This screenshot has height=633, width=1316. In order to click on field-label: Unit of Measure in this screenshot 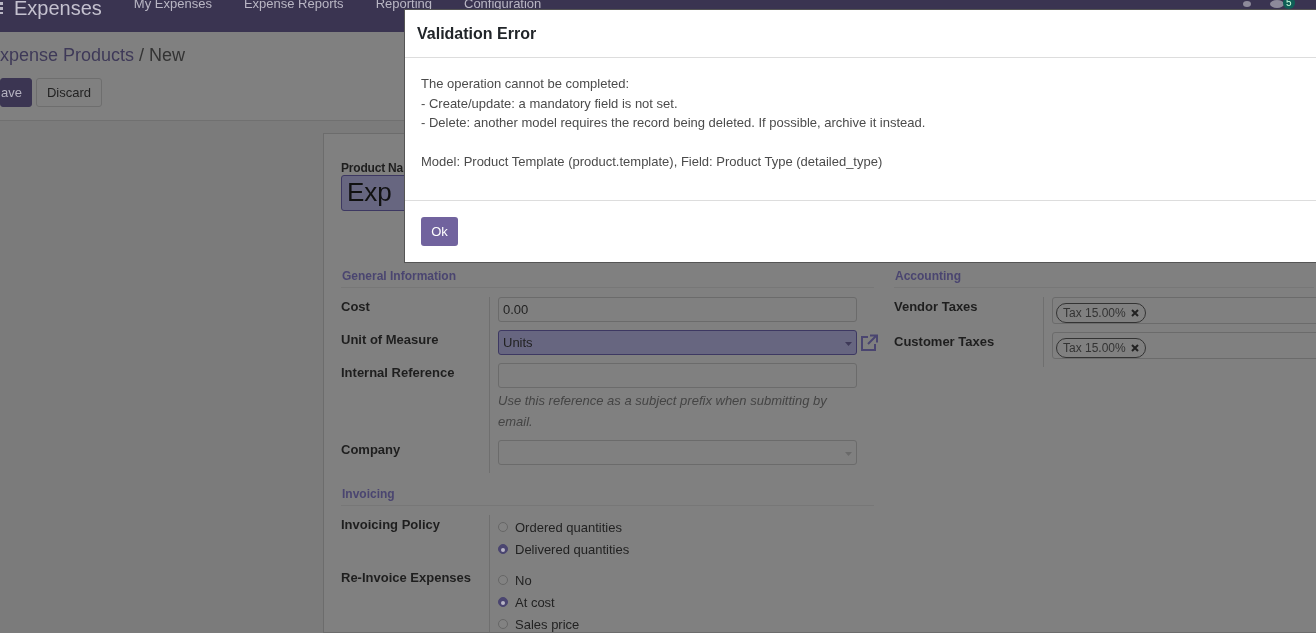, I will do `click(390, 339)`.